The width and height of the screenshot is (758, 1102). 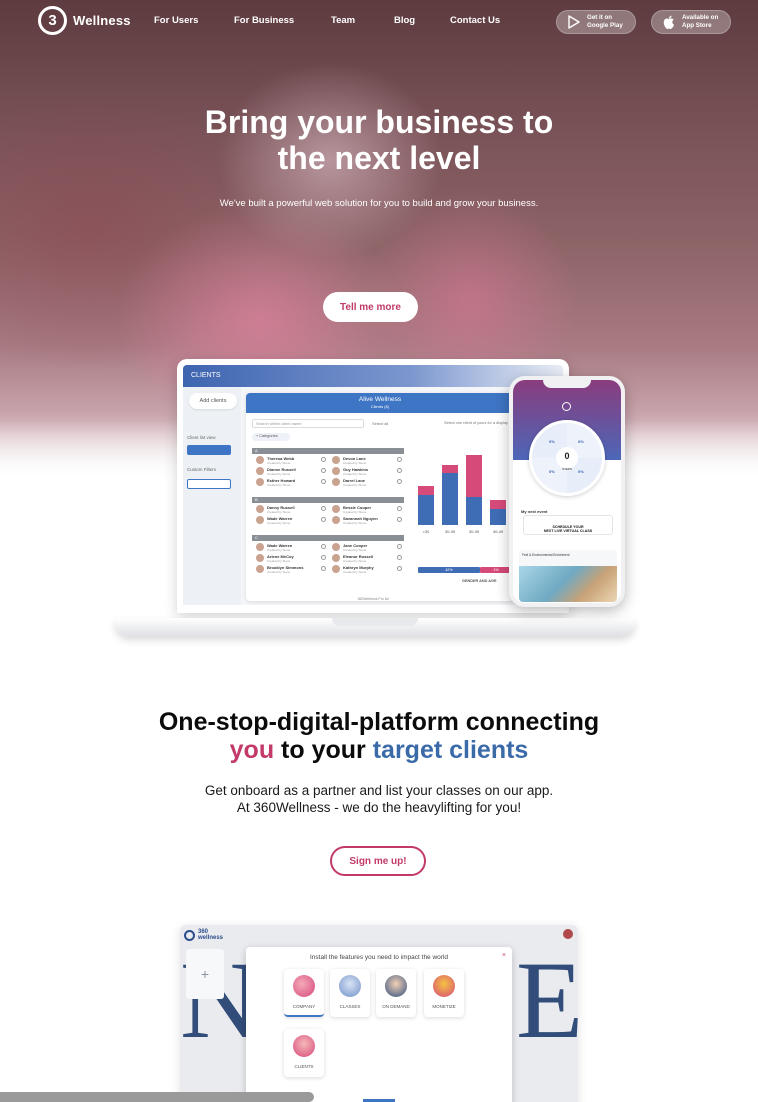 What do you see at coordinates (546, 555) in the screenshot?
I see `feed-title: Feel & Environmental Enrichment` at bounding box center [546, 555].